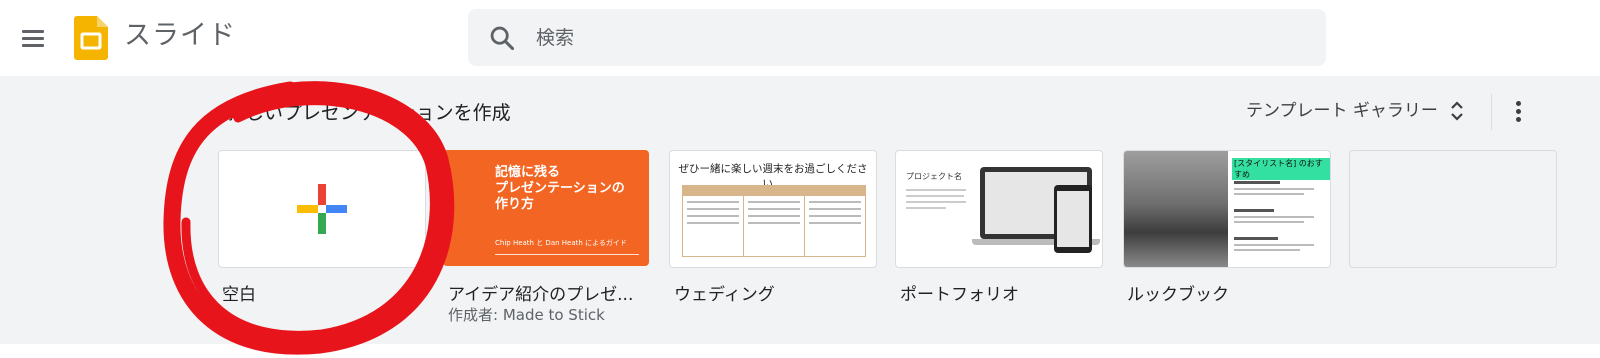  Describe the element at coordinates (515, 204) in the screenshot. I see `thumb-title-line: 作り方` at that location.